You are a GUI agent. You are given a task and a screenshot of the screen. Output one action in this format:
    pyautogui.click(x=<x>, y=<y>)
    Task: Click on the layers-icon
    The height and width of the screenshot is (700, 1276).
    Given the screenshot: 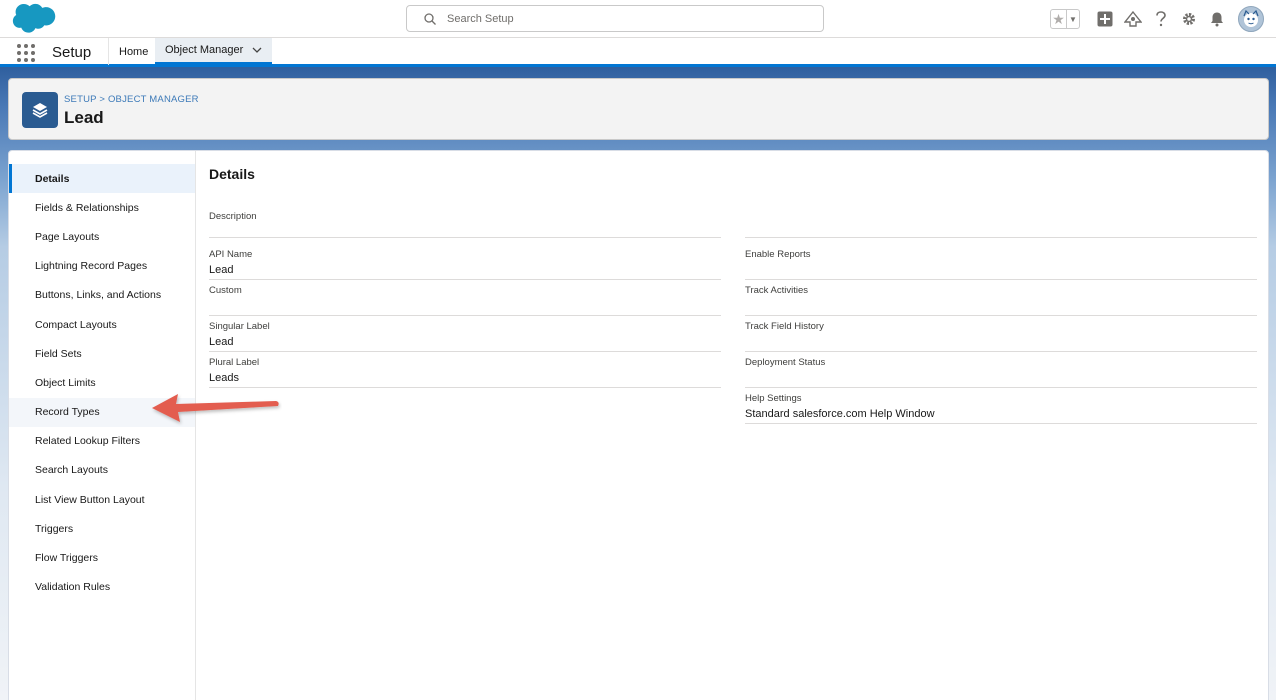 What is the action you would take?
    pyautogui.click(x=40, y=110)
    